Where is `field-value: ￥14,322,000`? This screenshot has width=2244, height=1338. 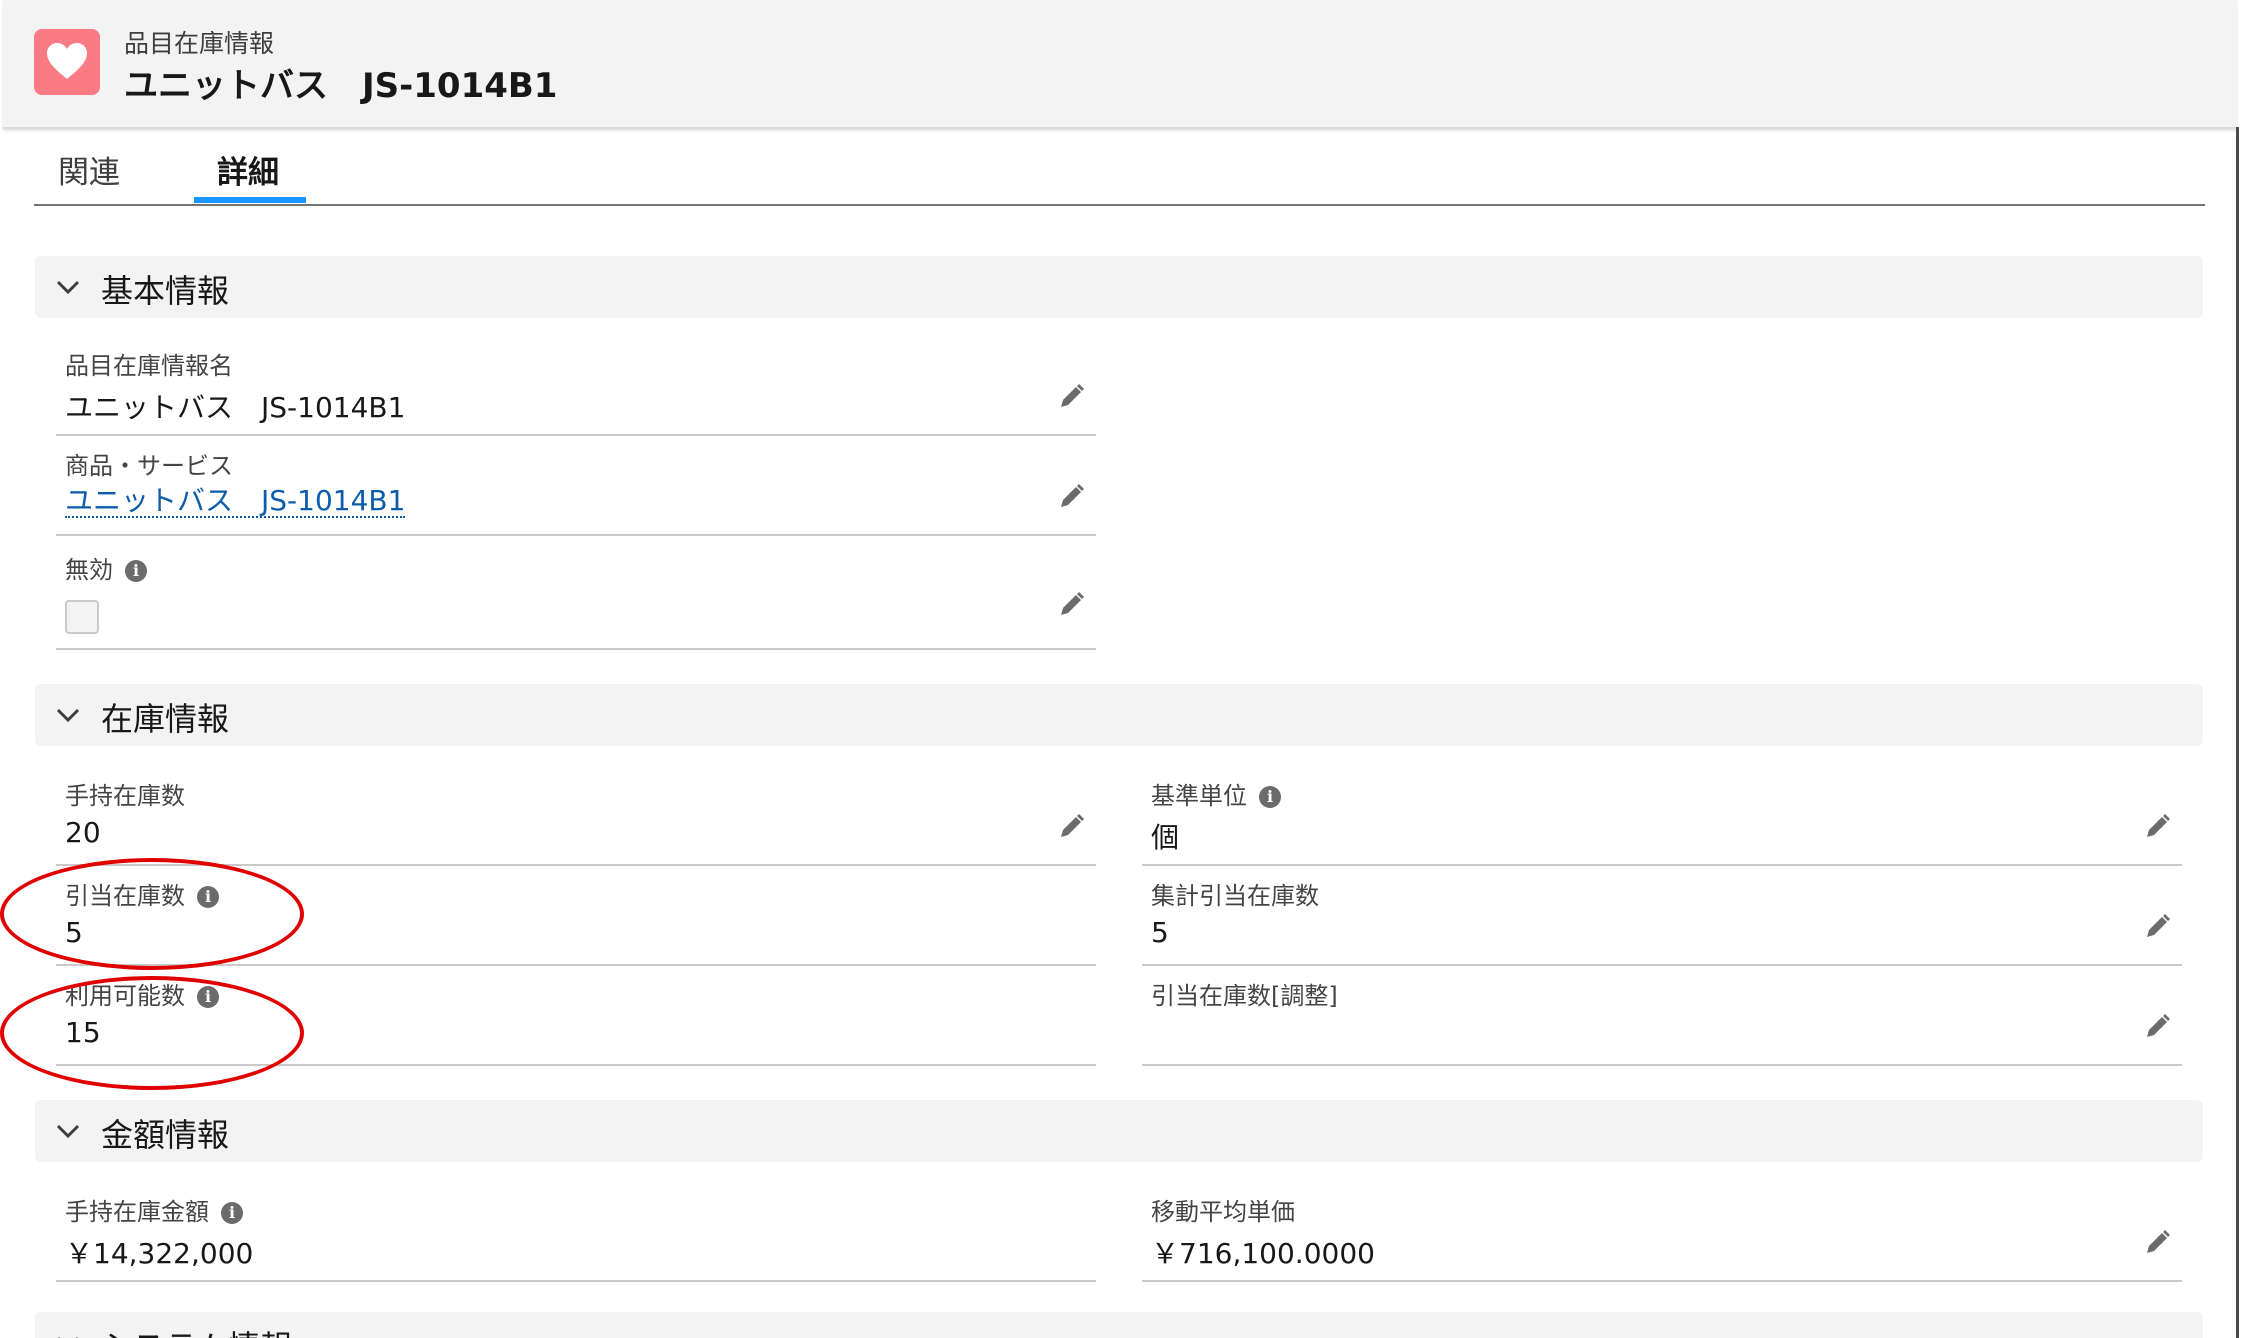 field-value: ￥14,322,000 is located at coordinates (159, 1253).